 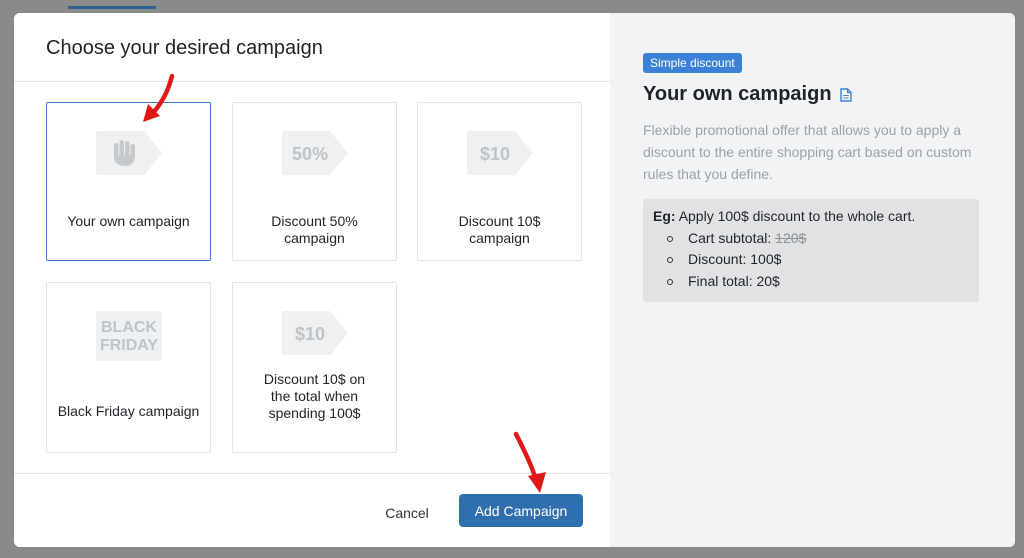 I want to click on example-item: Final total: 20$, so click(x=818, y=282).